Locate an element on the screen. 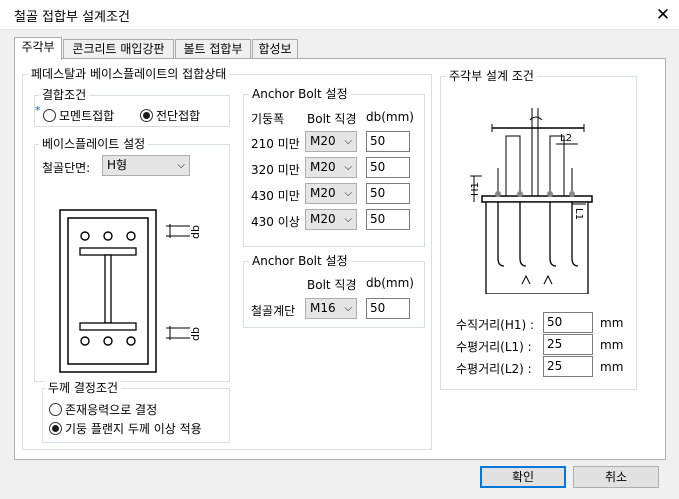 This screenshot has width=679, height=499. stress-based-radio is located at coordinates (55, 409).